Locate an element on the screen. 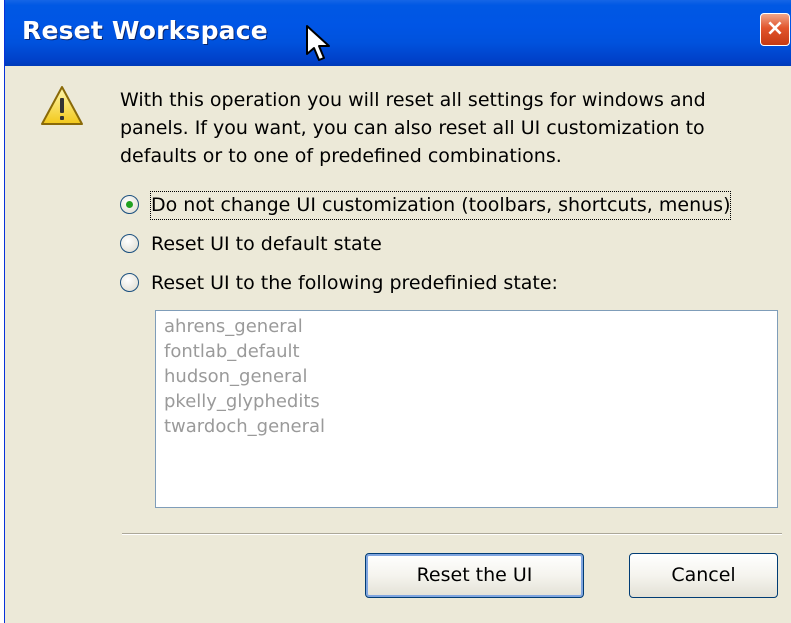 This screenshot has width=791, height=623. list-item: twardoch_general is located at coordinates (470, 426).